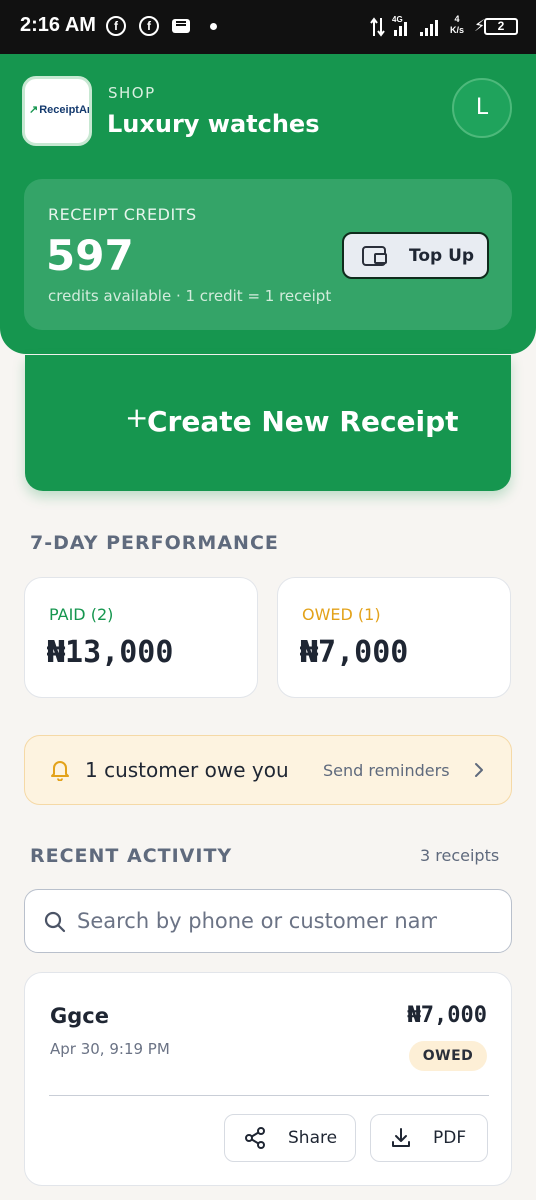 Image resolution: width=536 pixels, height=1200 pixels. Describe the element at coordinates (137, 417) in the screenshot. I see `plus-icon: +` at that location.